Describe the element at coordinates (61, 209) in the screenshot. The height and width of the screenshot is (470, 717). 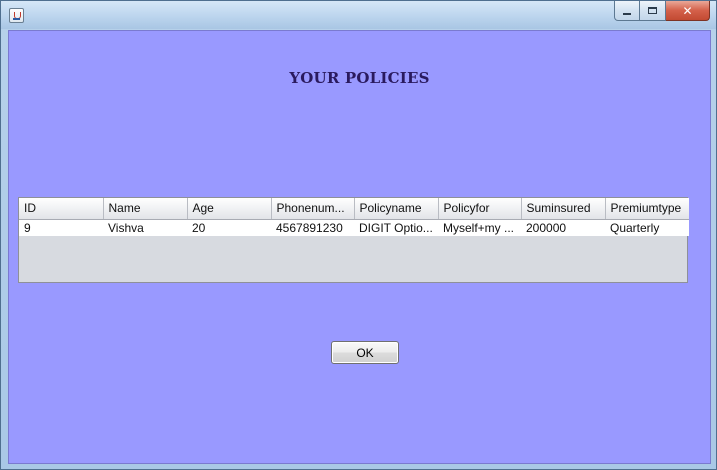
I see `column-header-id: ID` at that location.